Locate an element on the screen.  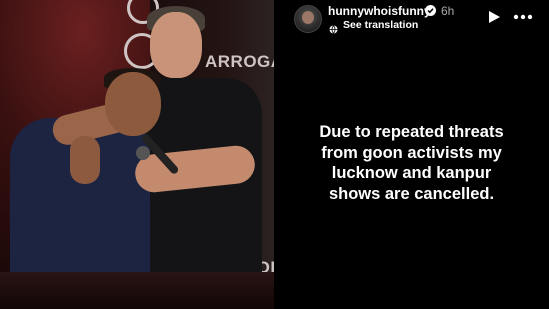
verified-badge-icon is located at coordinates (430, 10).